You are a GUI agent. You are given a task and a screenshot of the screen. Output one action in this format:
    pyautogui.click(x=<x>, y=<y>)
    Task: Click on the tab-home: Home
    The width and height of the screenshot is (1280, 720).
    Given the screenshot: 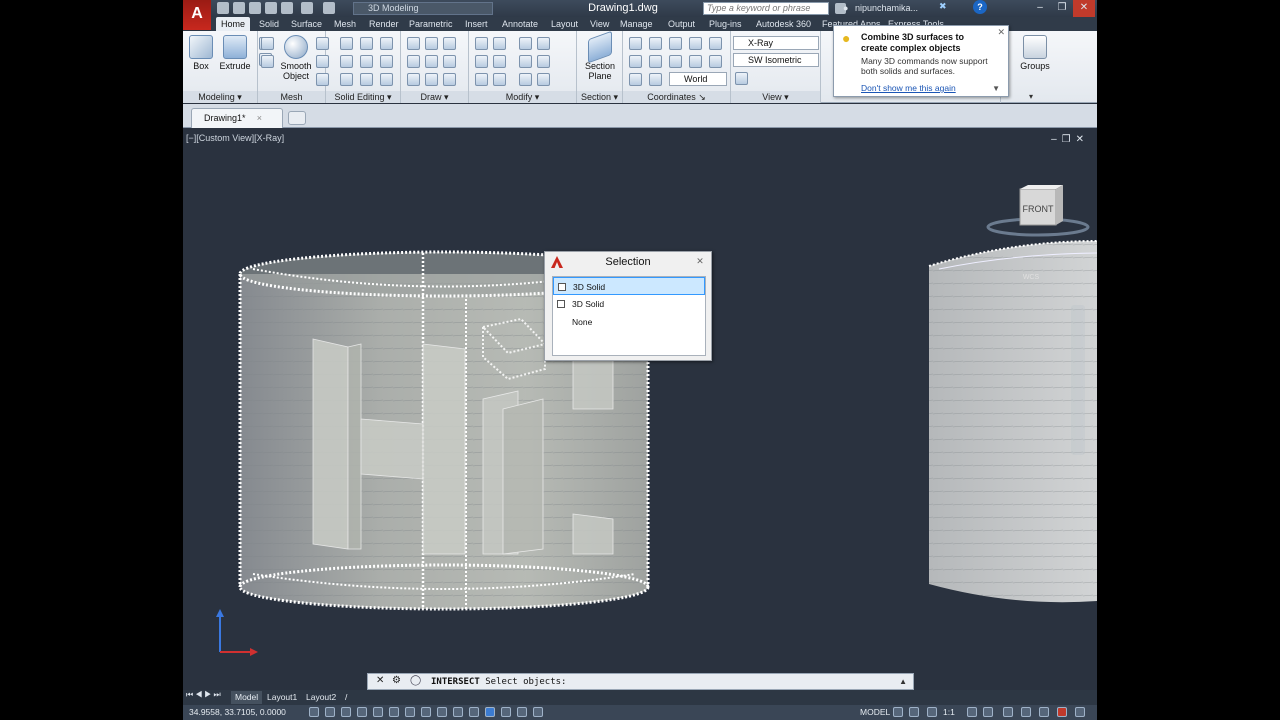 What is the action you would take?
    pyautogui.click(x=233, y=24)
    